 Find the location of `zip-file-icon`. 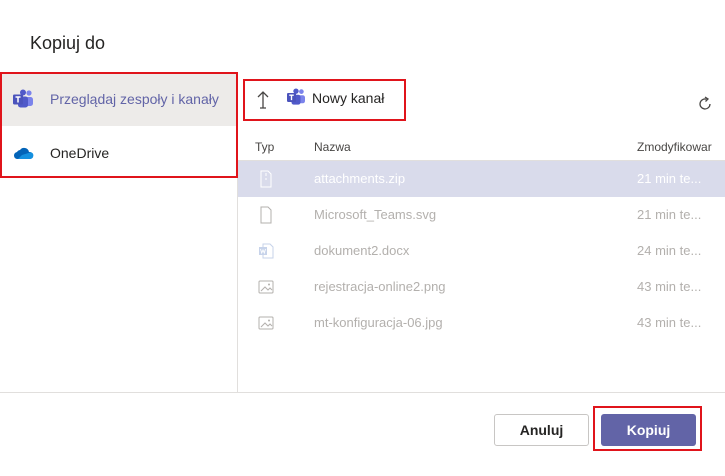

zip-file-icon is located at coordinates (266, 179).